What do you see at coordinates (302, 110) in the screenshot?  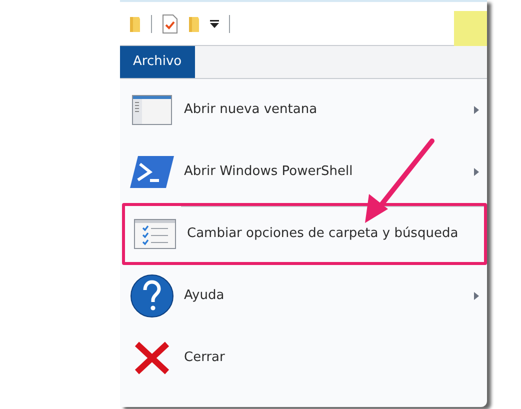 I see `menu-item: Abrir nueva ventana` at bounding box center [302, 110].